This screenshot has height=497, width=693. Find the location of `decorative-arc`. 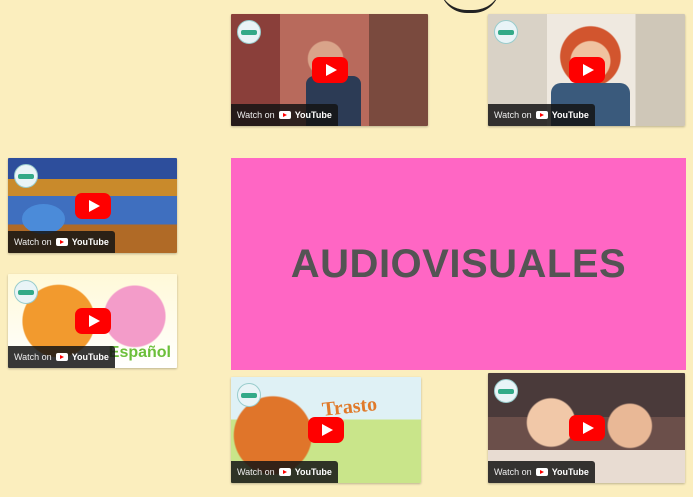

decorative-arc is located at coordinates (470, 6).